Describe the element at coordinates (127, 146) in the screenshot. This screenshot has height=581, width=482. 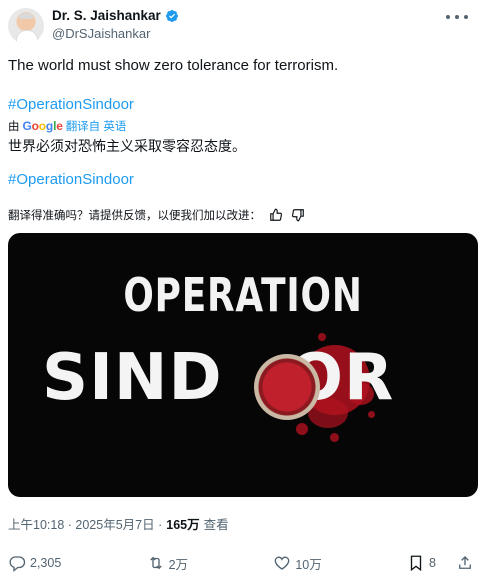
I see `translated-text: 世界必须对恐怖主义采取零容忍态度。` at that location.